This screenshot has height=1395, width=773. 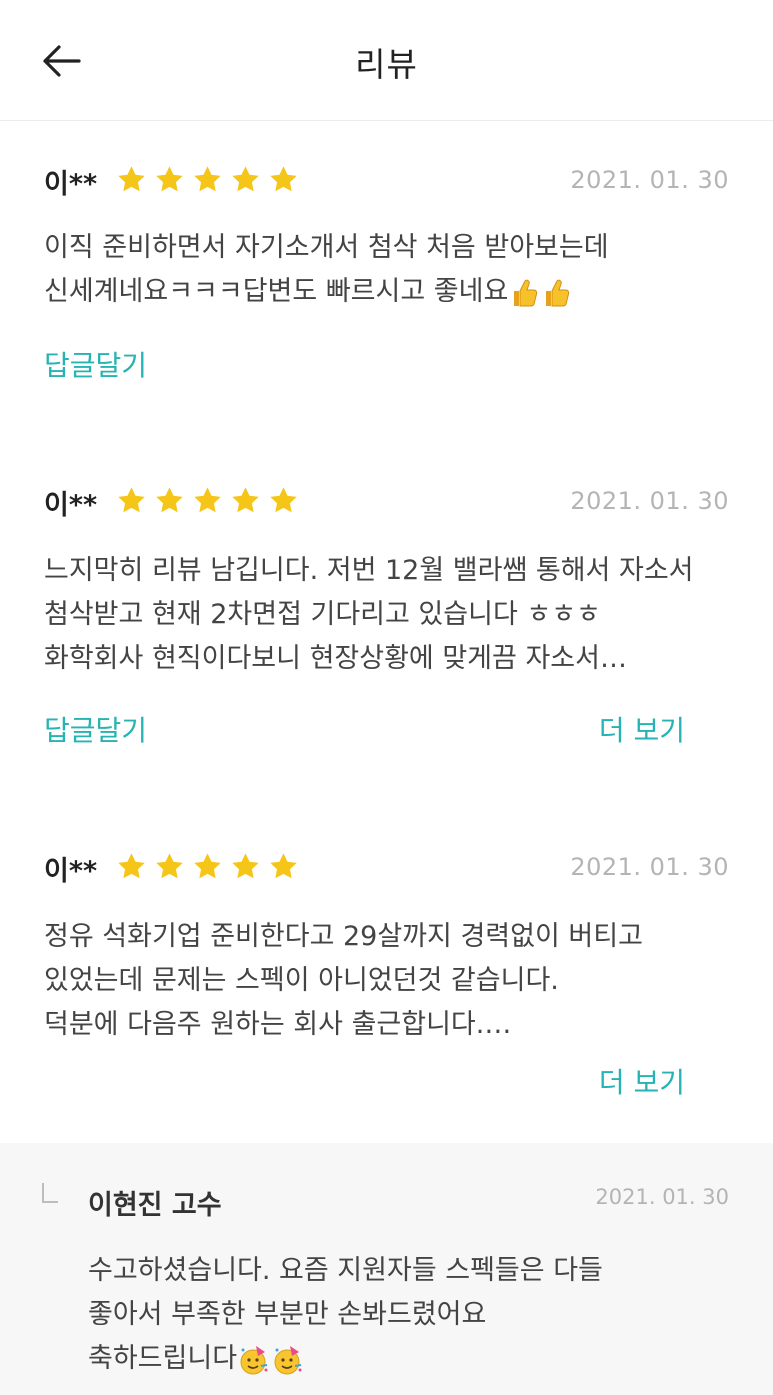 I want to click on header: 리뷰, so click(x=386, y=60).